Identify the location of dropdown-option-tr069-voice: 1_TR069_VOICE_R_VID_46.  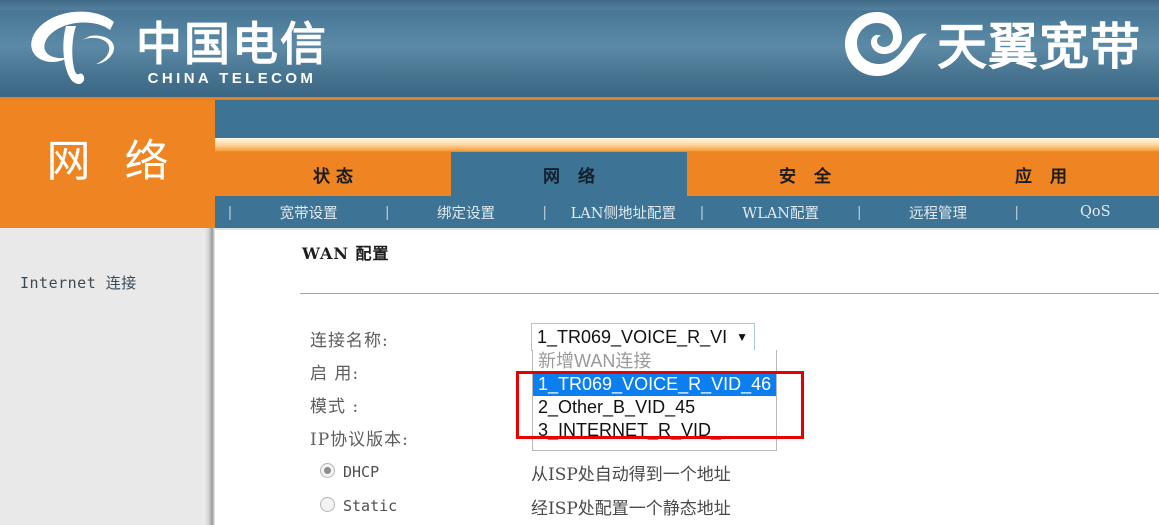
(654, 384).